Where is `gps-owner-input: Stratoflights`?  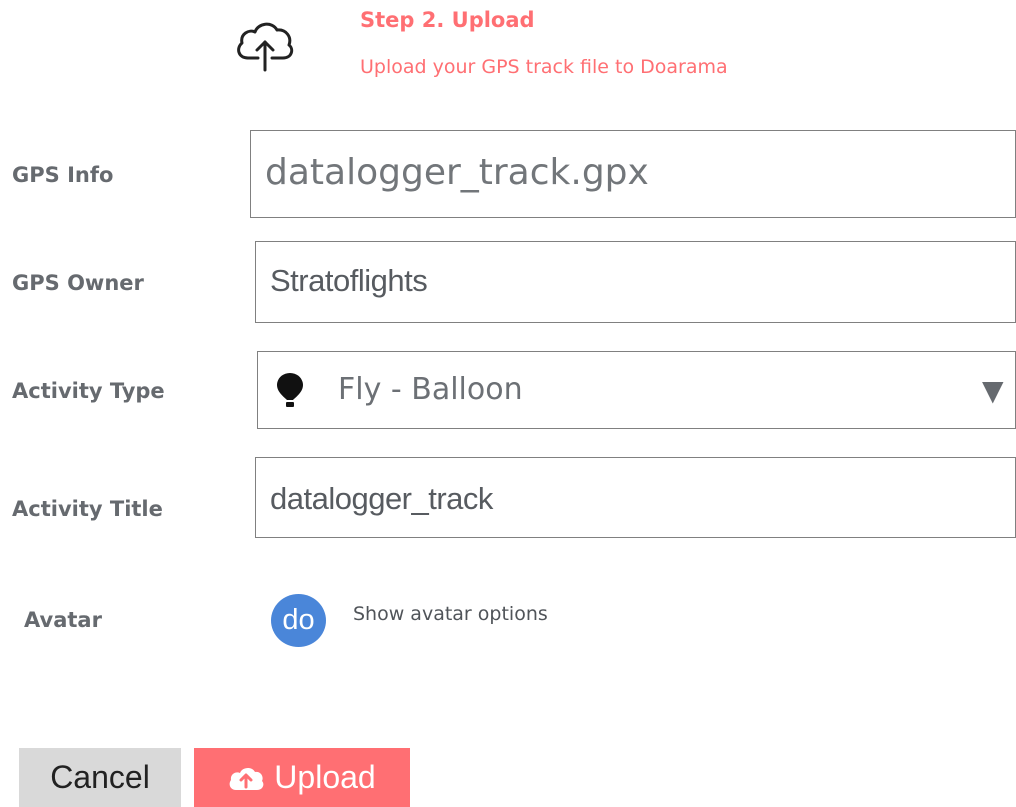
gps-owner-input: Stratoflights is located at coordinates (635, 282).